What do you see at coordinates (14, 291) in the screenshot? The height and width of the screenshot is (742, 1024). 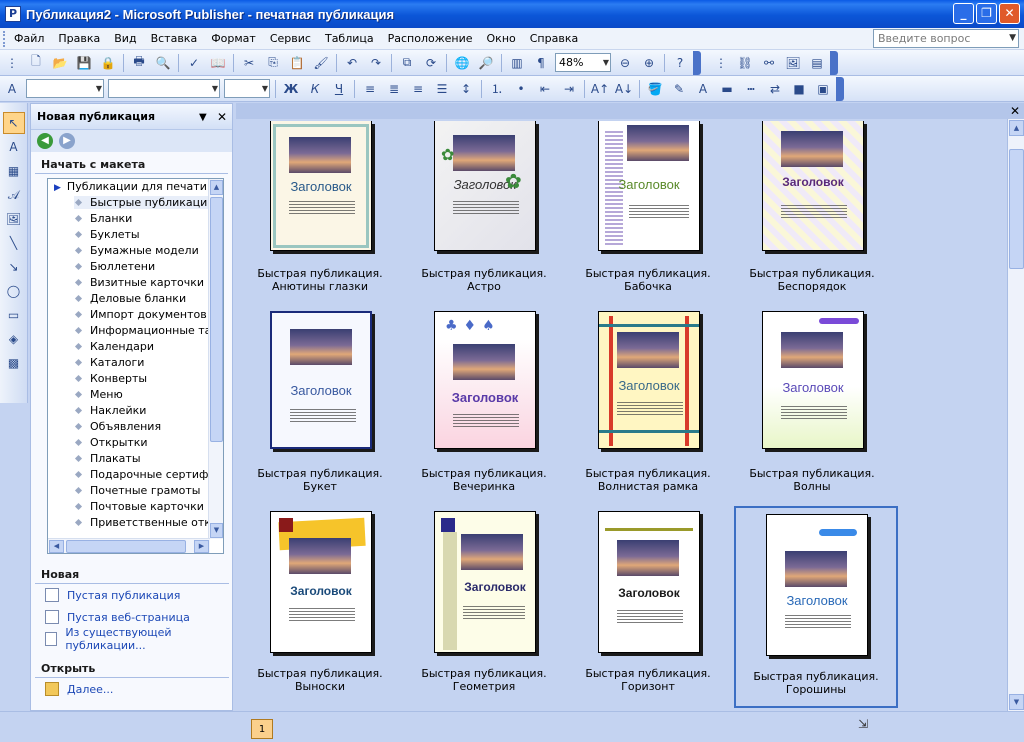 I see `oval-icon: ◯` at bounding box center [14, 291].